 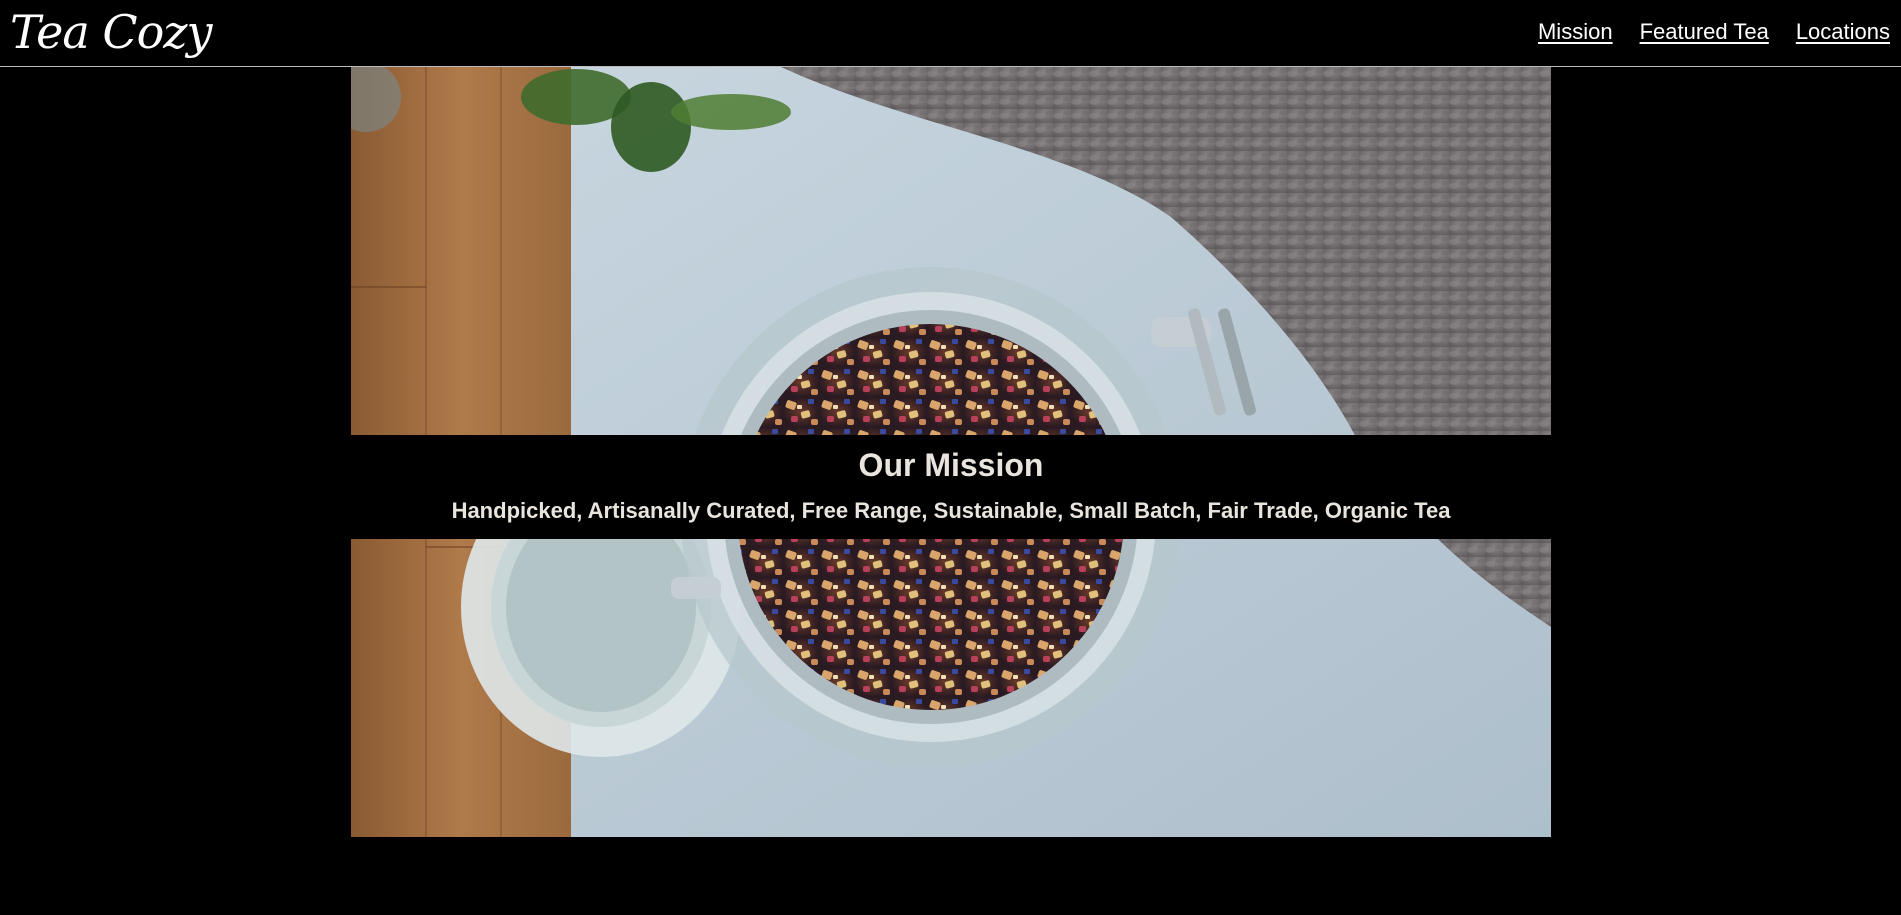 I want to click on site-header: Tea Cozy Mission Featured Tea Locations, so click(x=950, y=33).